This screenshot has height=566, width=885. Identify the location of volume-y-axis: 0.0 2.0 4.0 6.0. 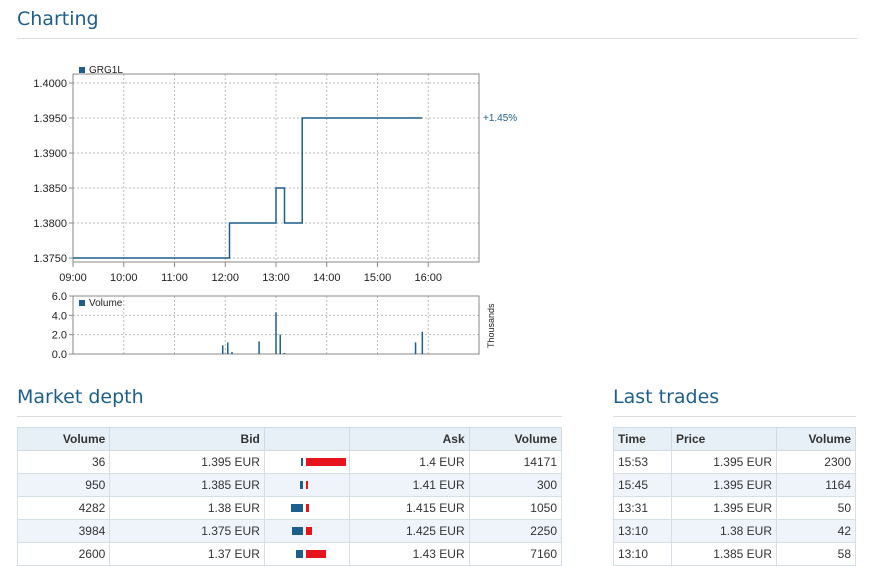
(62, 326).